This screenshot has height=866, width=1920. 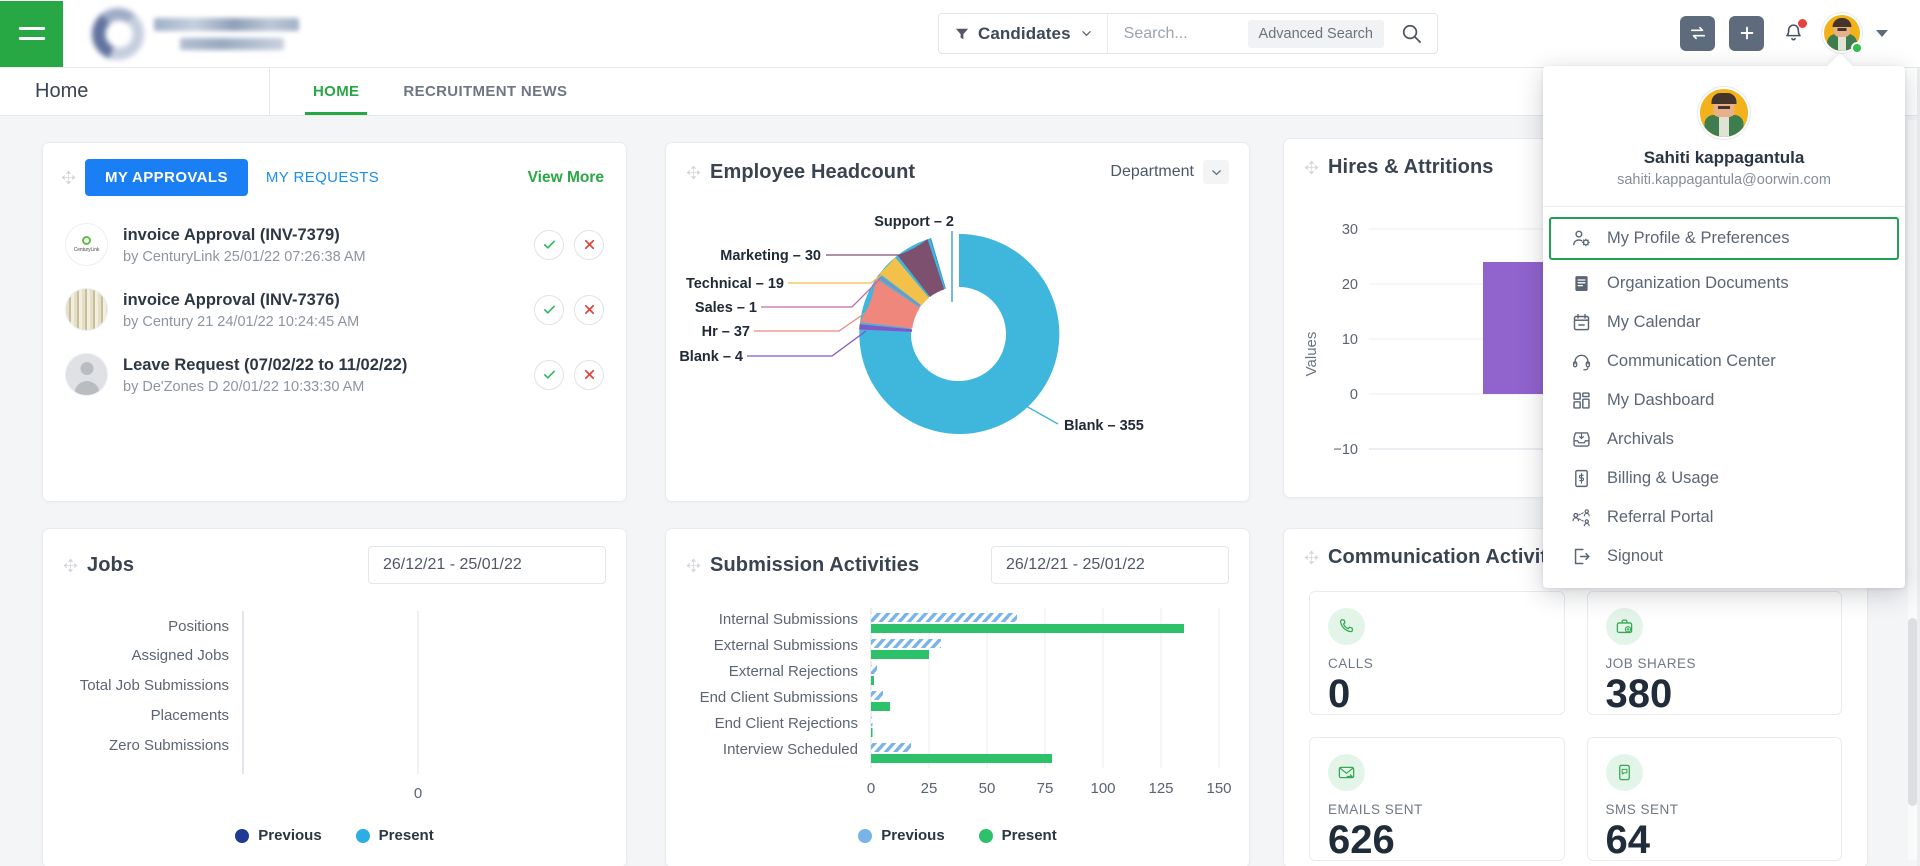 I want to click on tile-emails-sent: EMAILS SENT 626, so click(x=1437, y=799).